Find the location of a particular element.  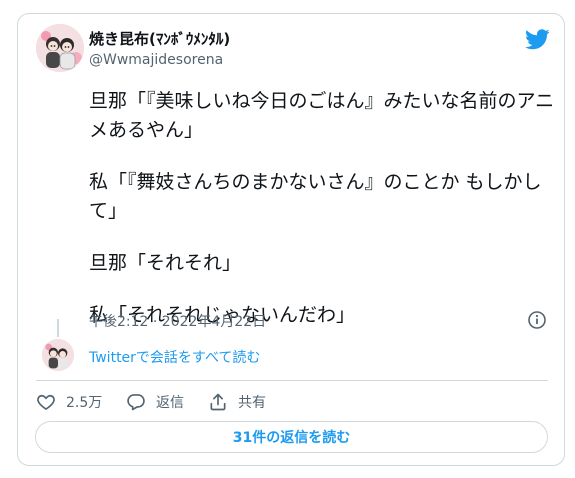

tweet-paragraph: 旦那「『美味しいね今日のごはん』みたいな名前のアニメあるやん」 is located at coordinates (322, 115).